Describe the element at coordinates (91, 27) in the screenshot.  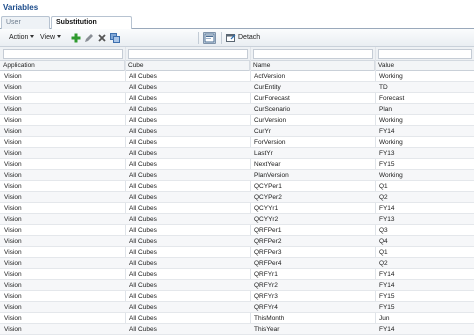
I see `tab-substitution-variables: Substitution Variables` at that location.